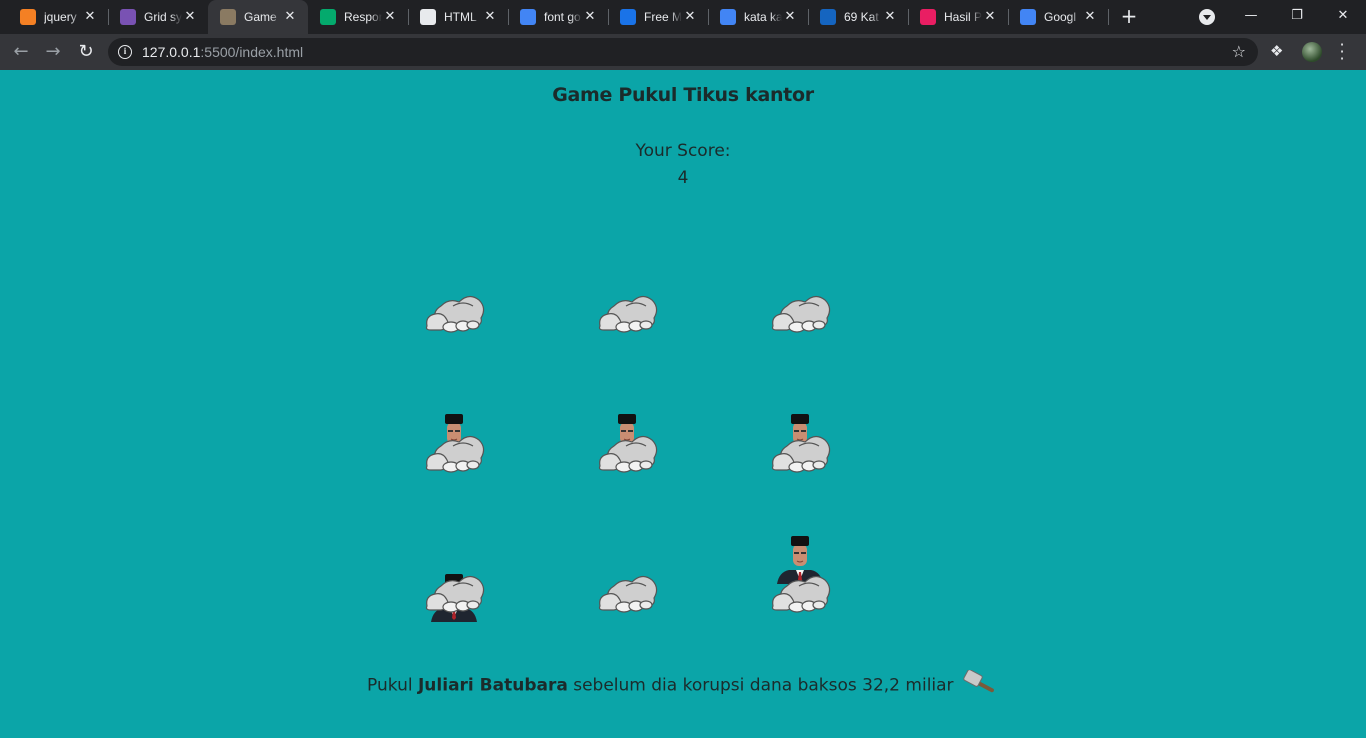 This screenshot has width=1366, height=738. I want to click on tab-title: Googl, so click(1060, 17).